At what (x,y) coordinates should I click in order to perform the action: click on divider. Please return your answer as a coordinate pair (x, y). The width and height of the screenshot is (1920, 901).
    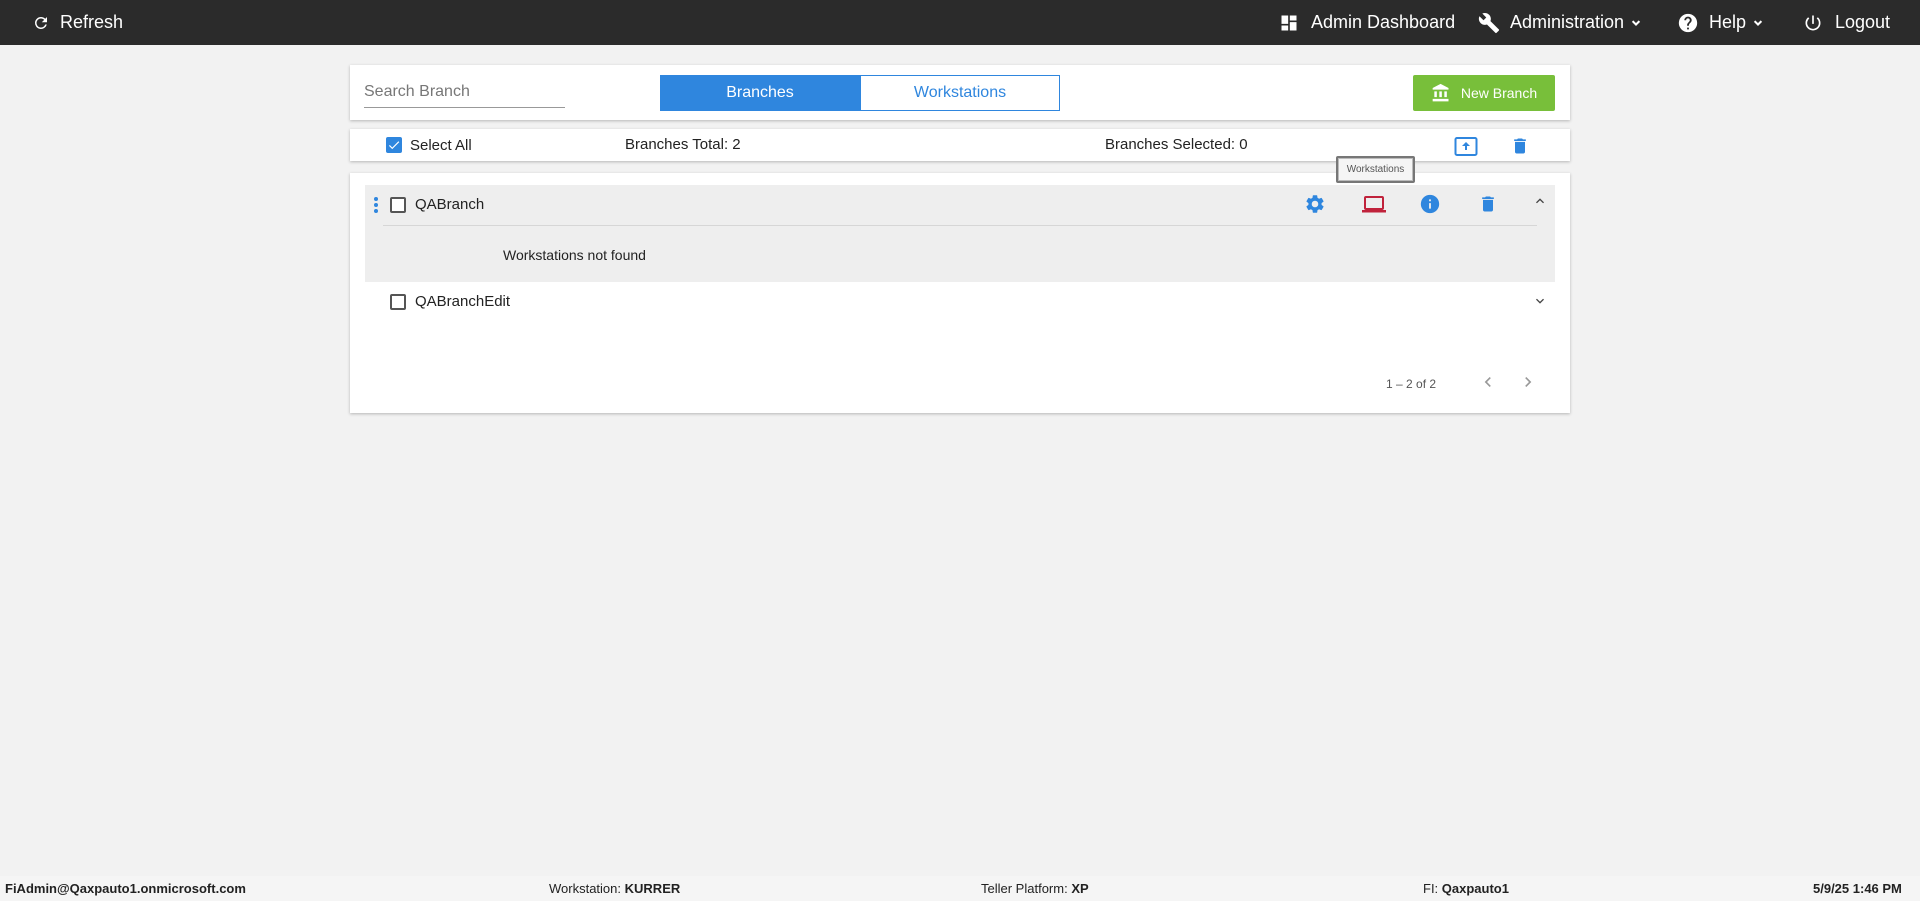
    Looking at the image, I should click on (960, 225).